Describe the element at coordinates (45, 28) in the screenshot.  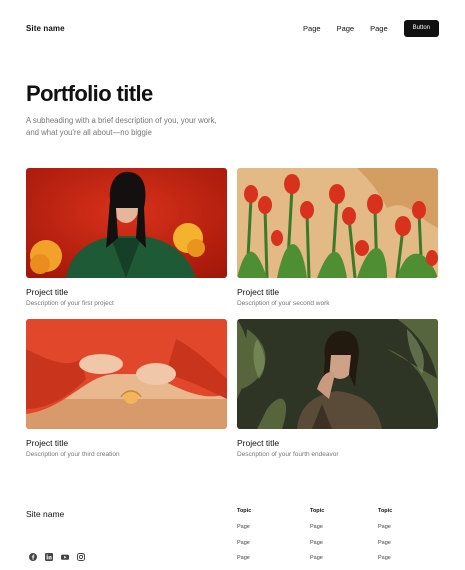
I see `site-name-logo: Site name` at that location.